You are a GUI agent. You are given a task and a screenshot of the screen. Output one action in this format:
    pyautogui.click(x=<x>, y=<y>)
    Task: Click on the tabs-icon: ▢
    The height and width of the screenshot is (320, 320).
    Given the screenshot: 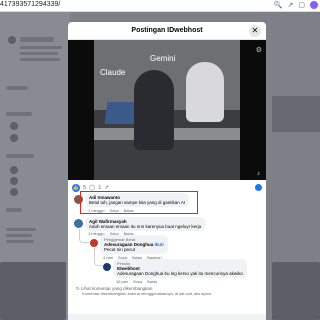 What is the action you would take?
    pyautogui.click(x=301, y=5)
    